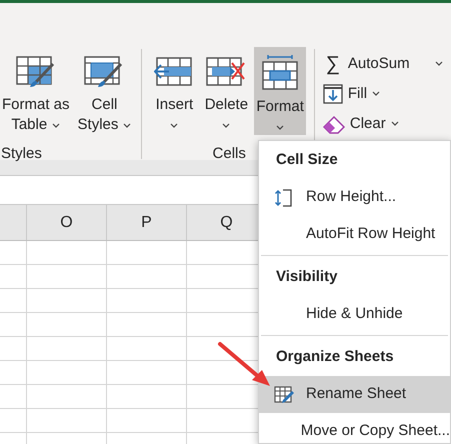 The height and width of the screenshot is (444, 451). I want to click on menu-item: AutoFit Row Height, so click(354, 234).